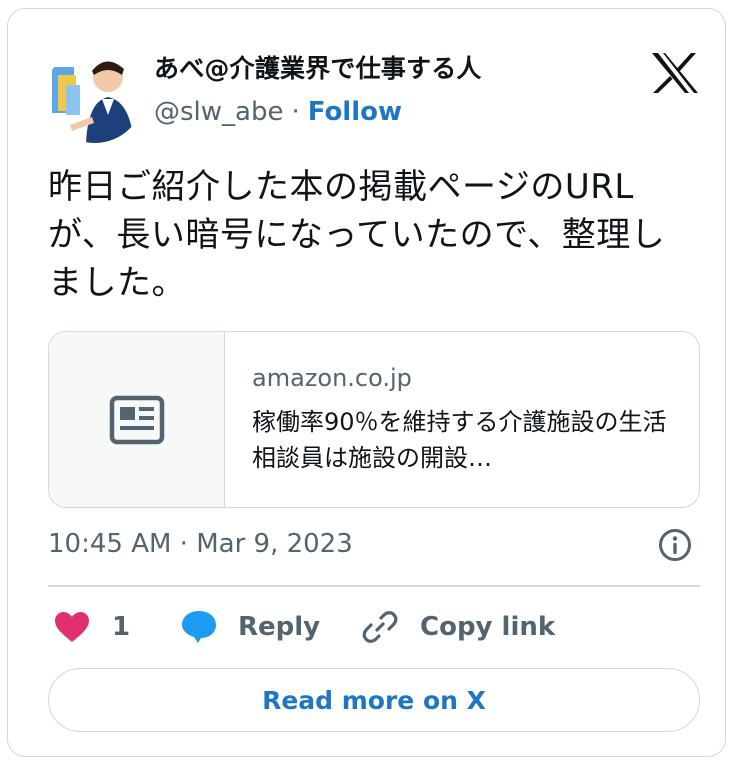  I want to click on copy-link-button: Copy link, so click(458, 627).